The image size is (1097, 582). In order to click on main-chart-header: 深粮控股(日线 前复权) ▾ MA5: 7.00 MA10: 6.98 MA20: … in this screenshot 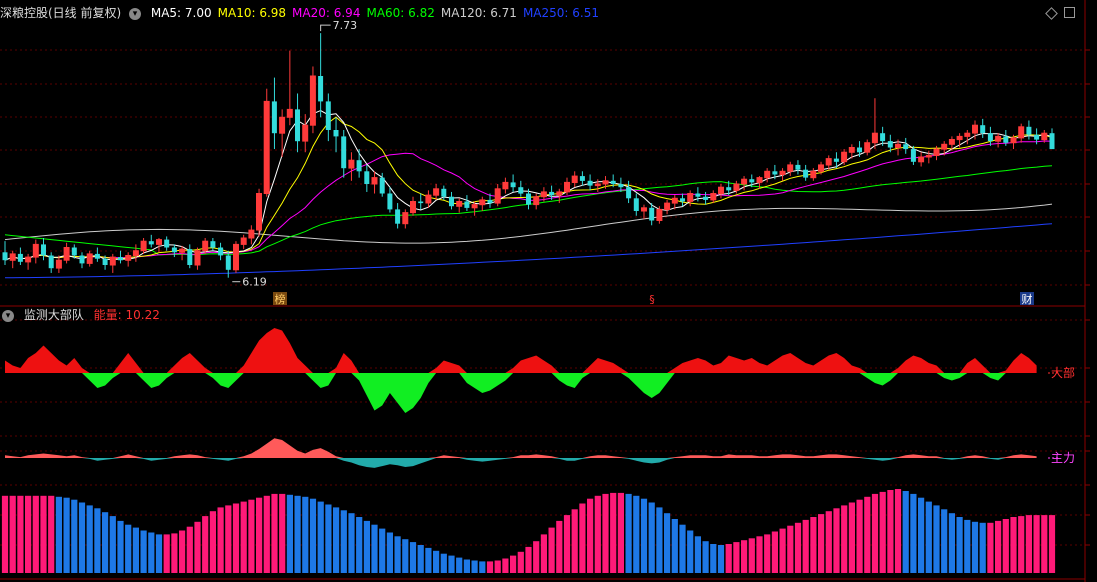, I will do `click(302, 13)`.